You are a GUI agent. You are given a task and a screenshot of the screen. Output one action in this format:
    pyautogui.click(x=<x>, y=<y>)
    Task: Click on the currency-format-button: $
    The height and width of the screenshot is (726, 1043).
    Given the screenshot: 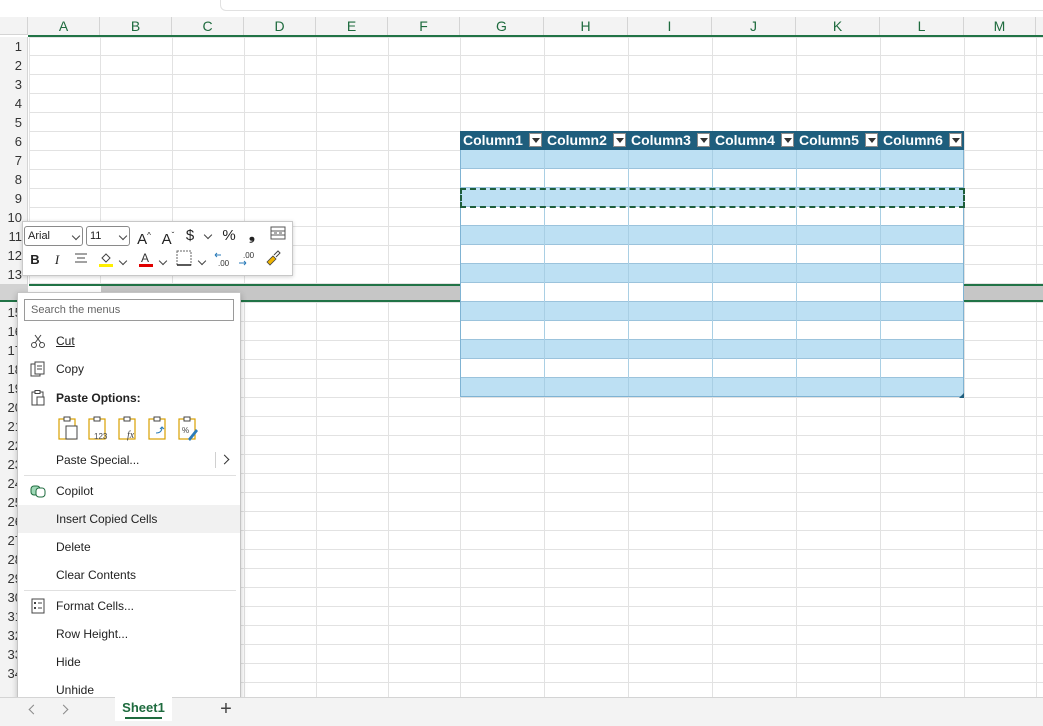 What is the action you would take?
    pyautogui.click(x=190, y=236)
    